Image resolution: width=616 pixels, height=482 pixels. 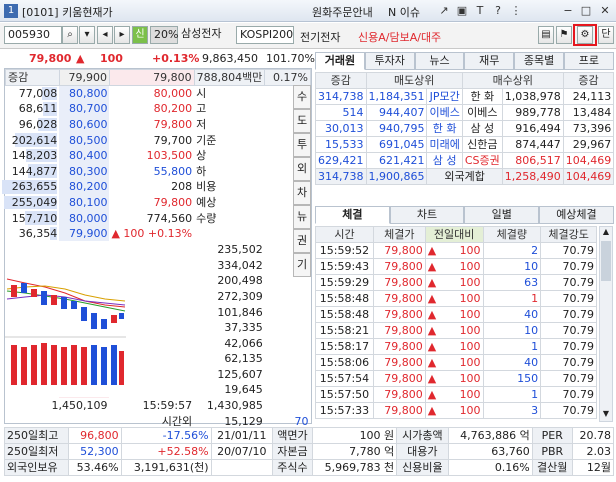 What do you see at coordinates (586, 11) in the screenshot?
I see `maximize-icon: □` at bounding box center [586, 11].